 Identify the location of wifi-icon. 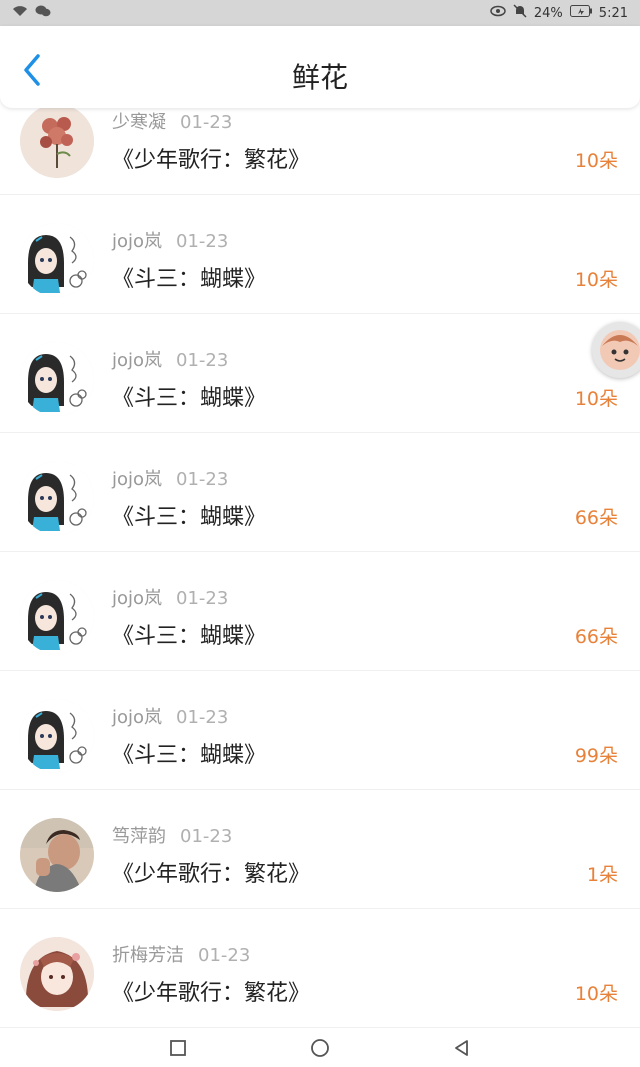
(20, 13).